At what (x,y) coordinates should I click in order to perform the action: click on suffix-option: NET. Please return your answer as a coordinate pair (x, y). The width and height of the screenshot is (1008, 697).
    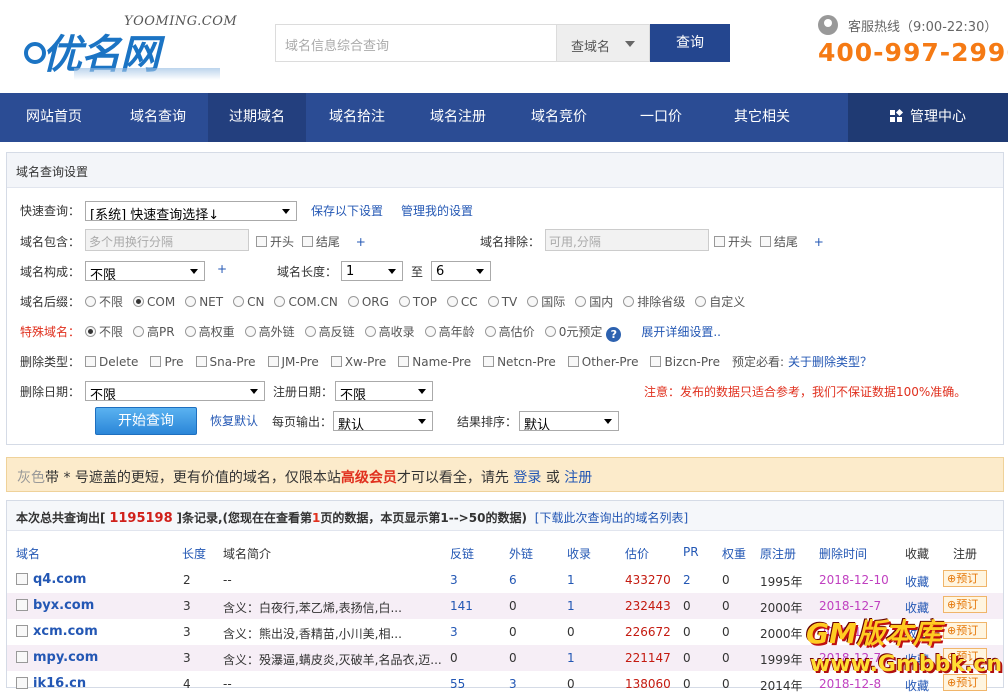
    Looking at the image, I should click on (204, 302).